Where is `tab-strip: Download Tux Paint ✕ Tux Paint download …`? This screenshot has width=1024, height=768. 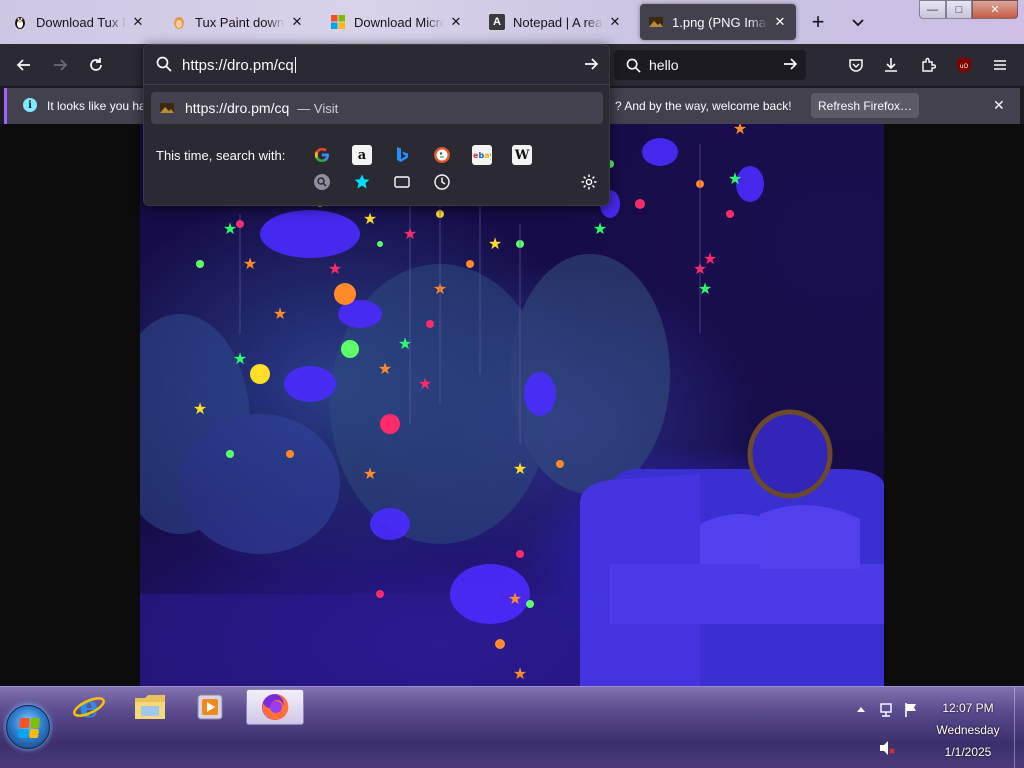
tab-strip: Download Tux Paint ✕ Tux Paint download … is located at coordinates (512, 22).